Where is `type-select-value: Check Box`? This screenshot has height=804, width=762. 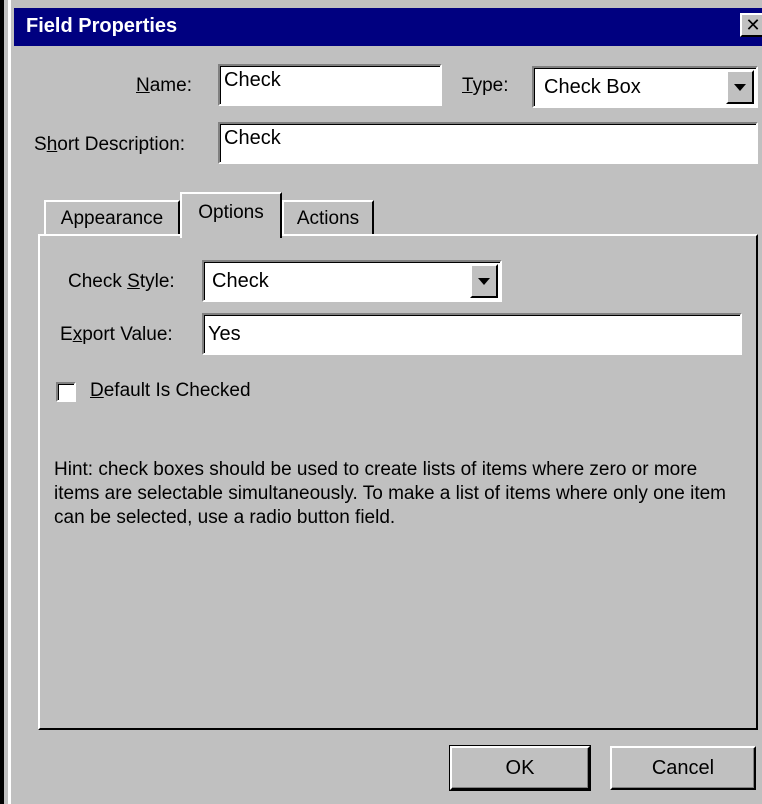 type-select-value: Check Box is located at coordinates (592, 87).